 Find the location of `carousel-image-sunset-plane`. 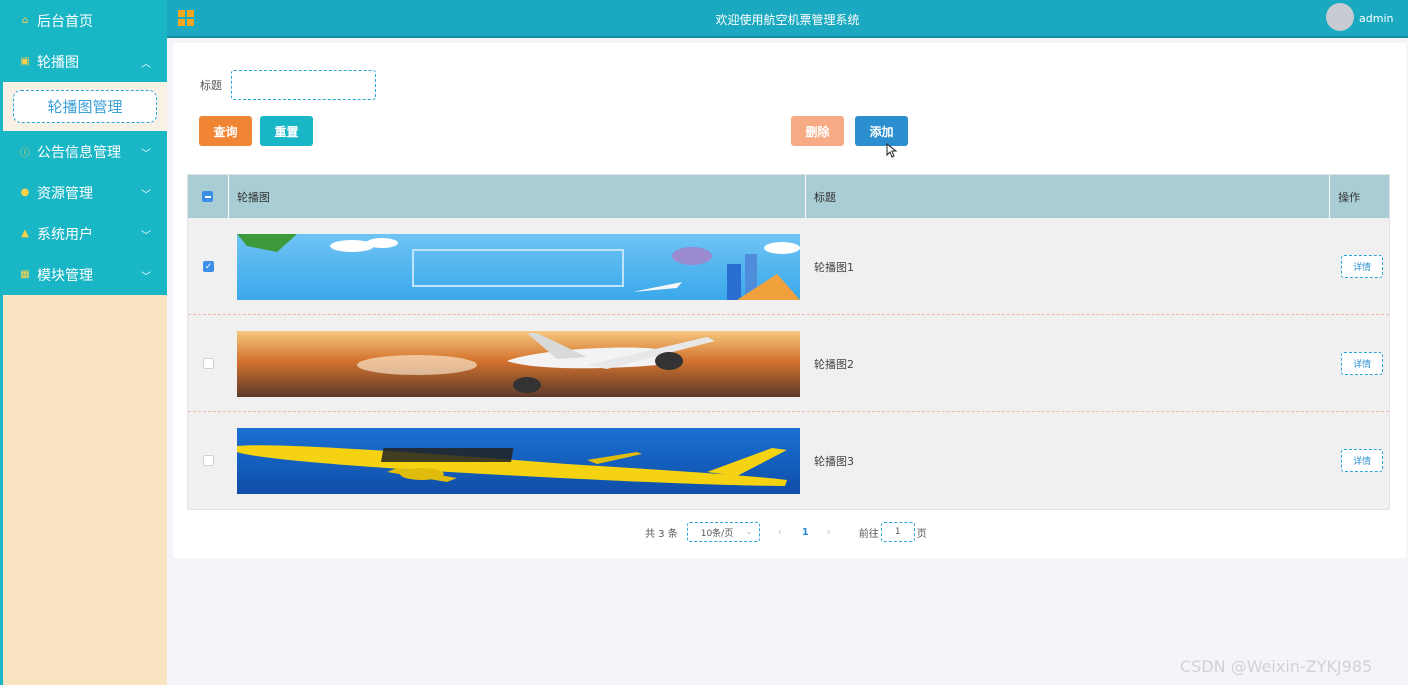

carousel-image-sunset-plane is located at coordinates (518, 363).